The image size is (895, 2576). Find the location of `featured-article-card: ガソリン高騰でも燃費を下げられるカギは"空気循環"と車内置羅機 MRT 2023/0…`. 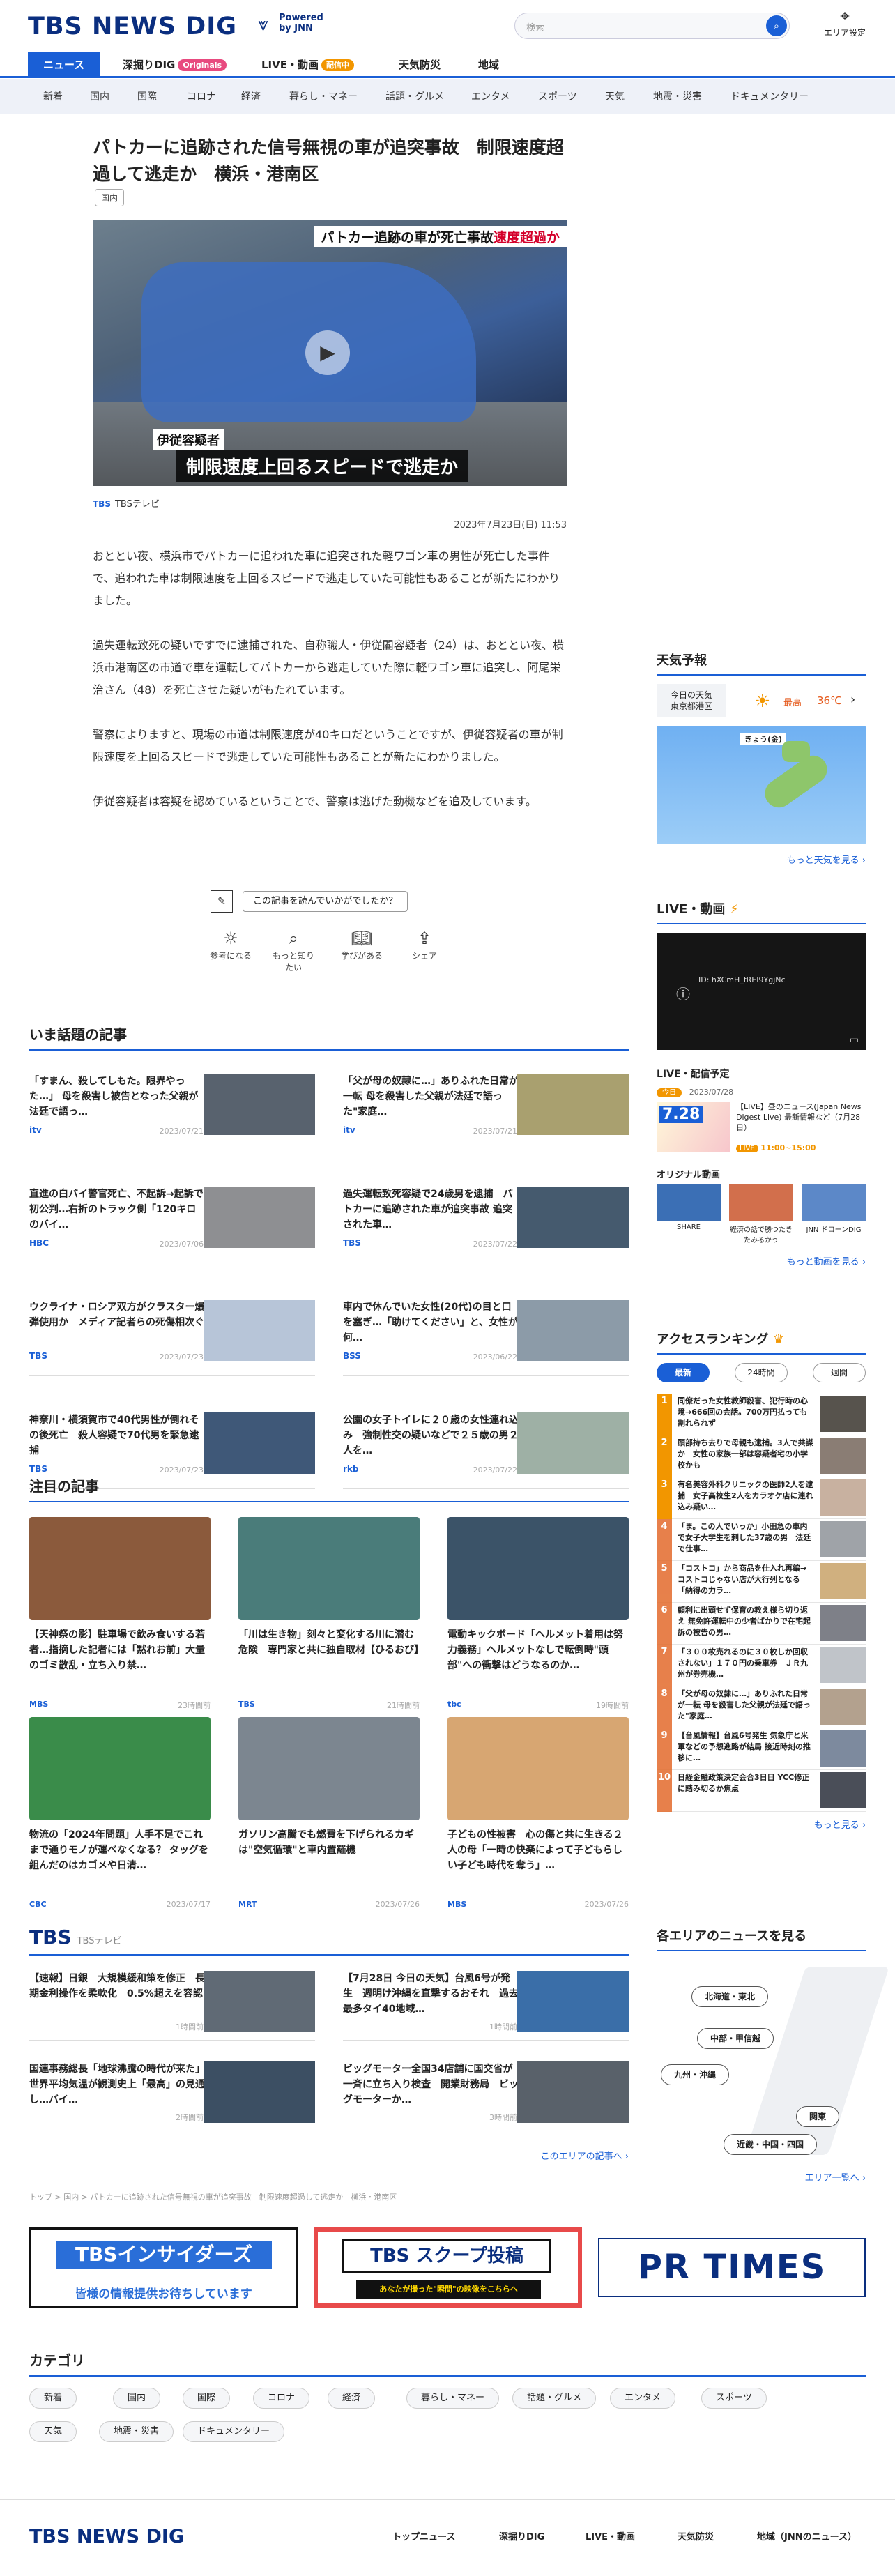

featured-article-card: ガソリン高騰でも燃費を下げられるカギは"空気循環"と車内置羅機 MRT 2023/0… is located at coordinates (329, 1815).